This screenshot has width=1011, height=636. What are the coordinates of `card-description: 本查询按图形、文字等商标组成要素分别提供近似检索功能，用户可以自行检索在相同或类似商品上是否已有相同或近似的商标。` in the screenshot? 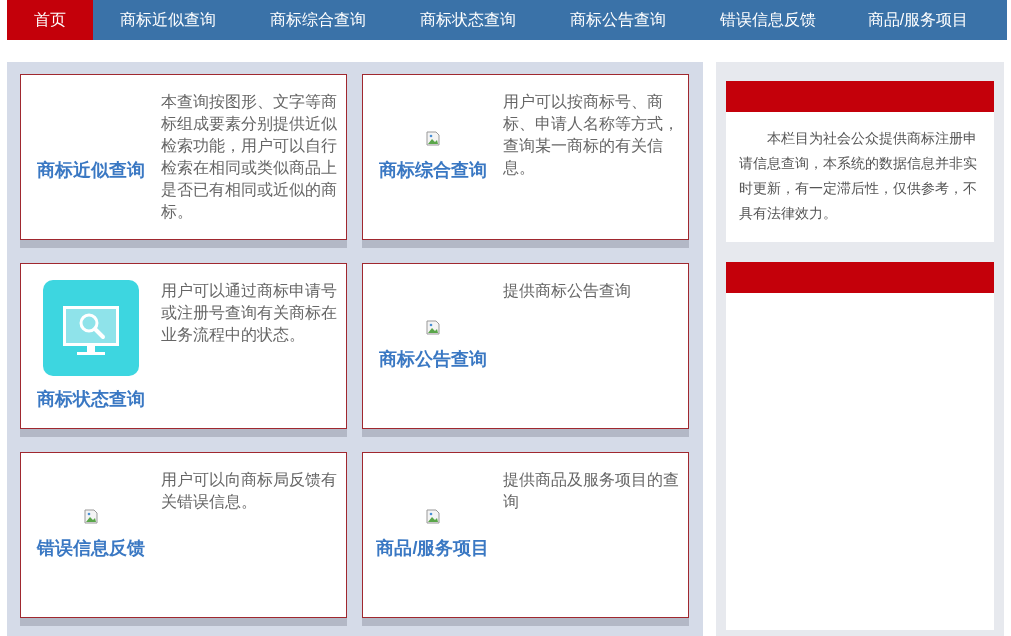 It's located at (249, 157).